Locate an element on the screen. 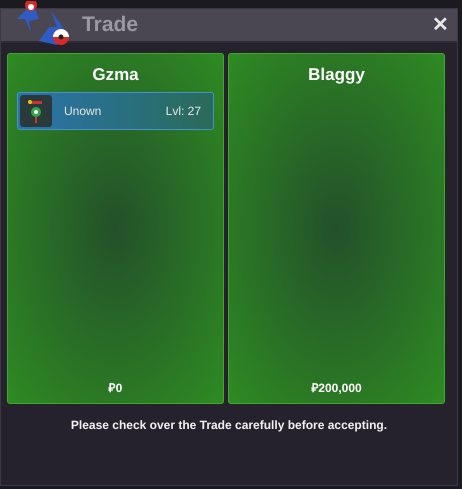  close-button: ✕ is located at coordinates (440, 25).